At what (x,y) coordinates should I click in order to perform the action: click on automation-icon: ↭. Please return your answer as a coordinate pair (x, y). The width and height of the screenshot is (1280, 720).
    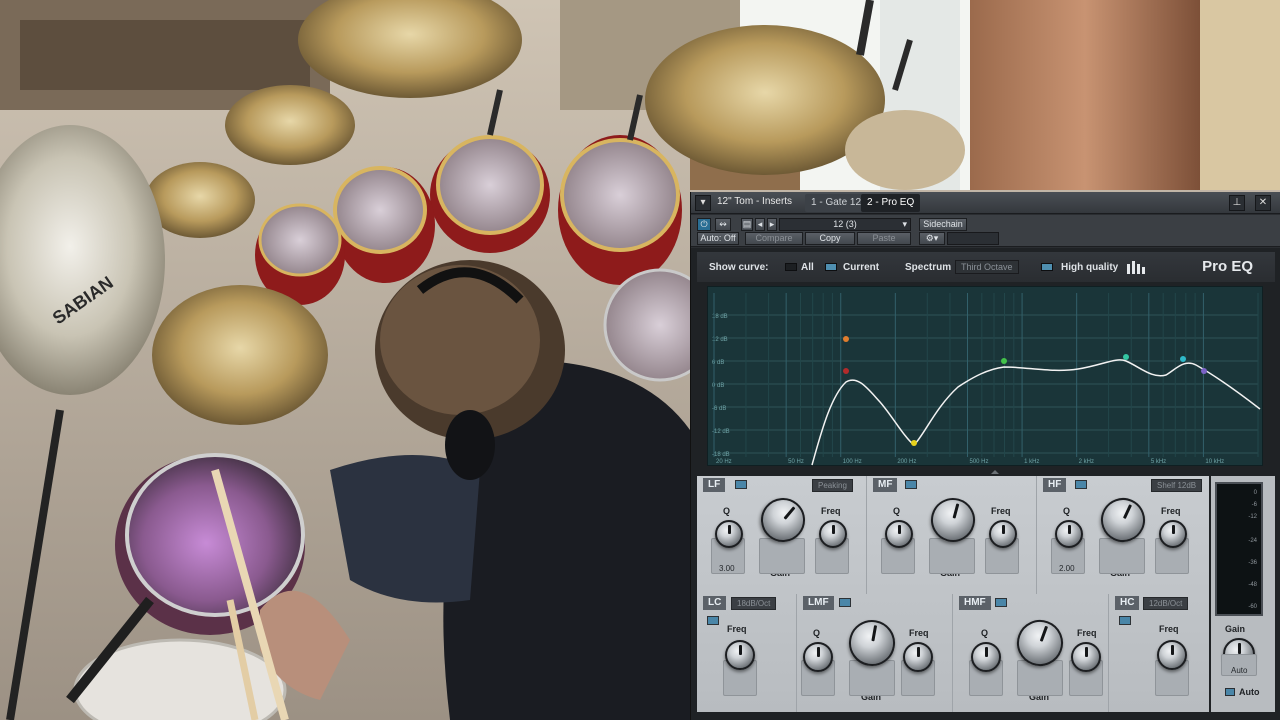
    Looking at the image, I should click on (723, 224).